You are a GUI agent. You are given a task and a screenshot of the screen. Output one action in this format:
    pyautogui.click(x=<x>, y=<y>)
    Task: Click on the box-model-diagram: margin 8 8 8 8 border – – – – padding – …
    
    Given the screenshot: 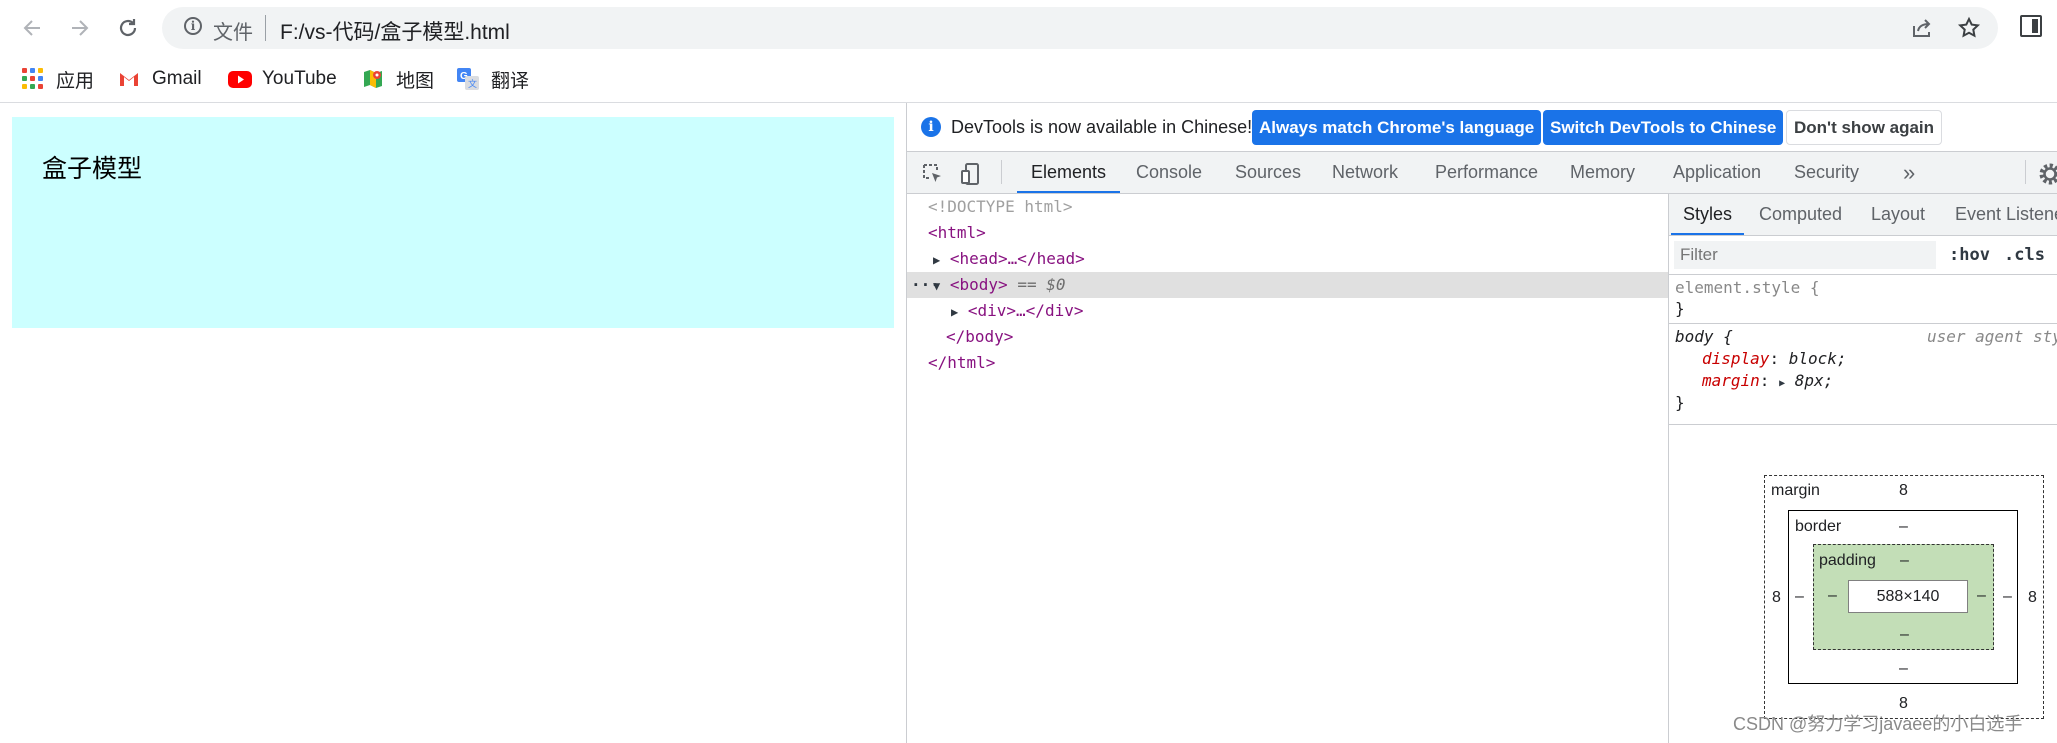 What is the action you would take?
    pyautogui.click(x=1904, y=597)
    